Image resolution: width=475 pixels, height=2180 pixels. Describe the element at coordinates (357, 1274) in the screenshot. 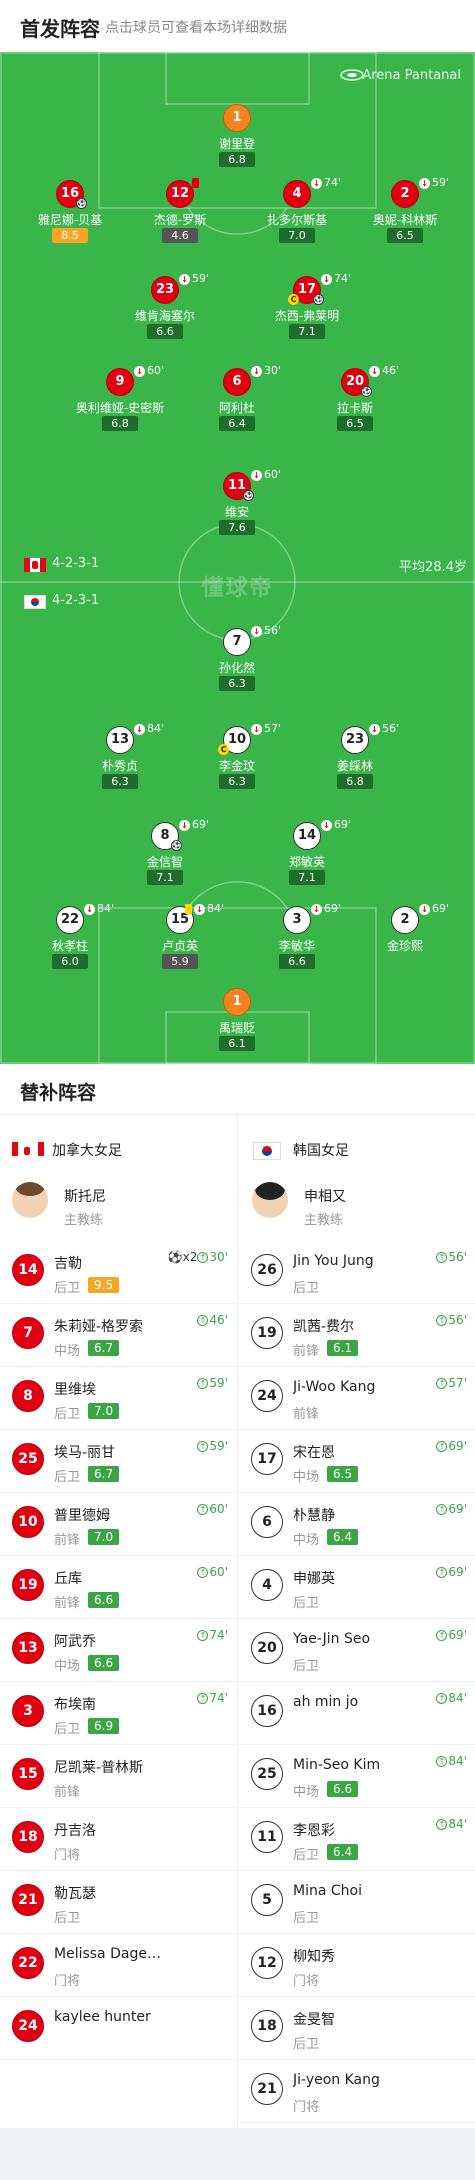

I see `substitute-row: 26 Jin You Jung 后卫 ↑ 56'` at that location.